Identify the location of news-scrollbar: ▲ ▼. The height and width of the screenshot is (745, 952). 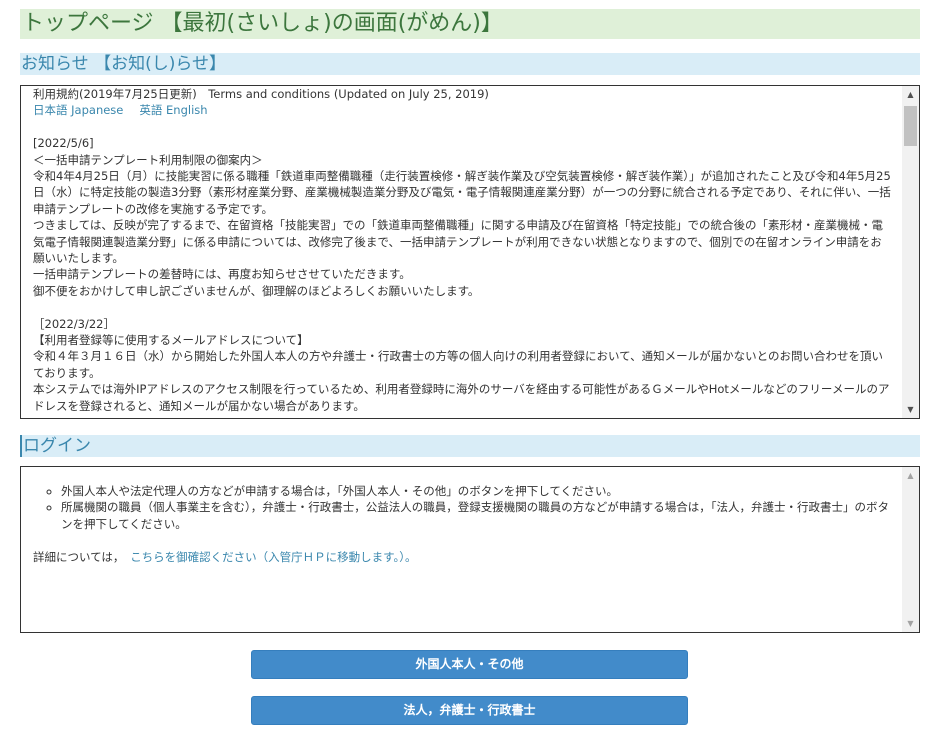
(910, 252).